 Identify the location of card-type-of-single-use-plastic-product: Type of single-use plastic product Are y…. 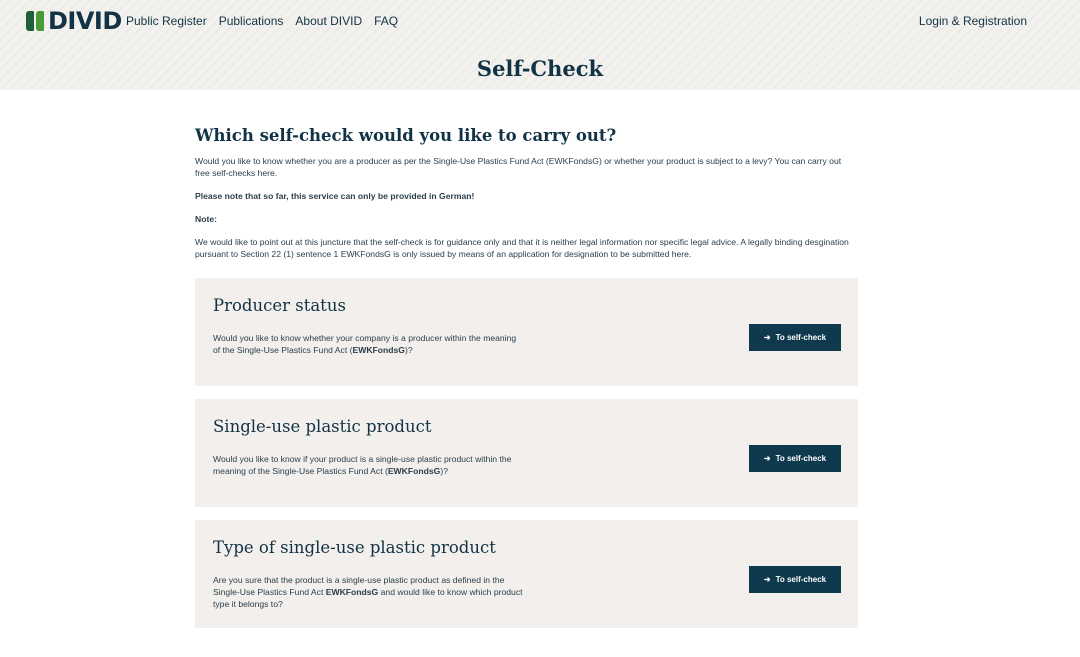
(526, 574).